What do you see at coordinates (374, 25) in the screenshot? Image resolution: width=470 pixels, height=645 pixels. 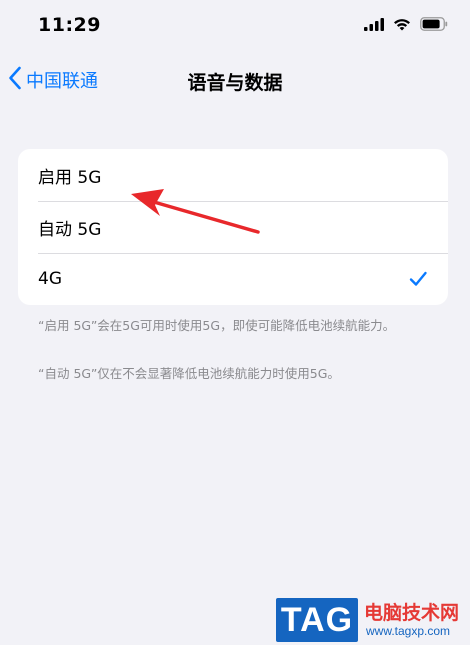 I see `cellular-signal-icon` at bounding box center [374, 25].